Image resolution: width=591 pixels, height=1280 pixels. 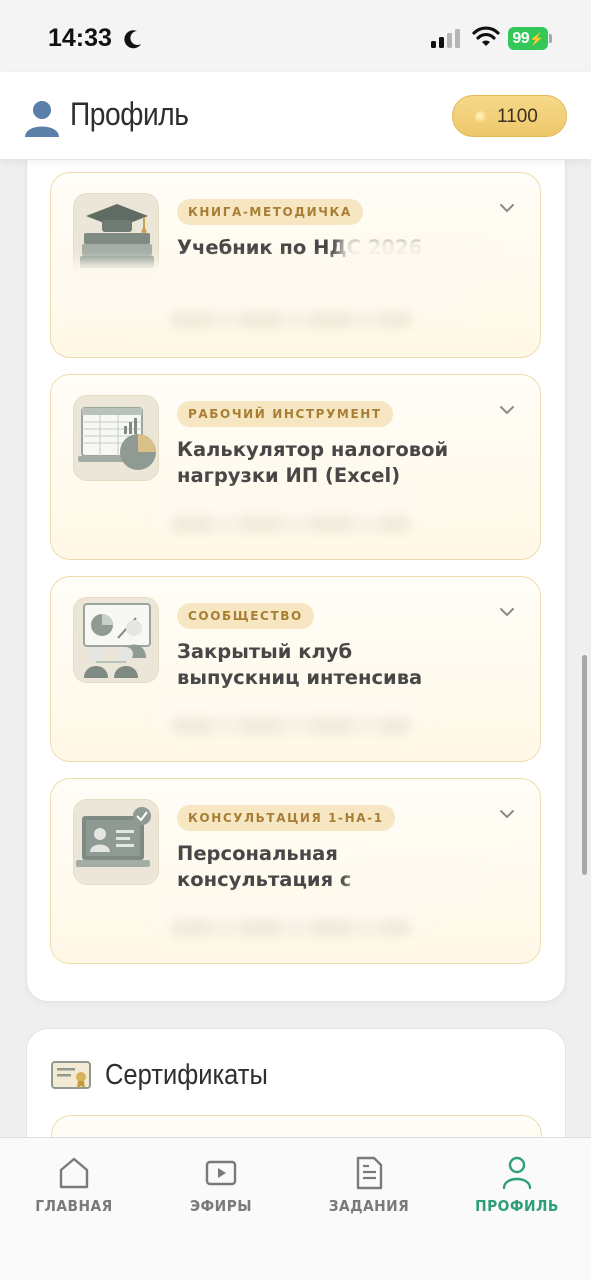 What do you see at coordinates (129, 114) in the screenshot?
I see `page-title: Профиль` at bounding box center [129, 114].